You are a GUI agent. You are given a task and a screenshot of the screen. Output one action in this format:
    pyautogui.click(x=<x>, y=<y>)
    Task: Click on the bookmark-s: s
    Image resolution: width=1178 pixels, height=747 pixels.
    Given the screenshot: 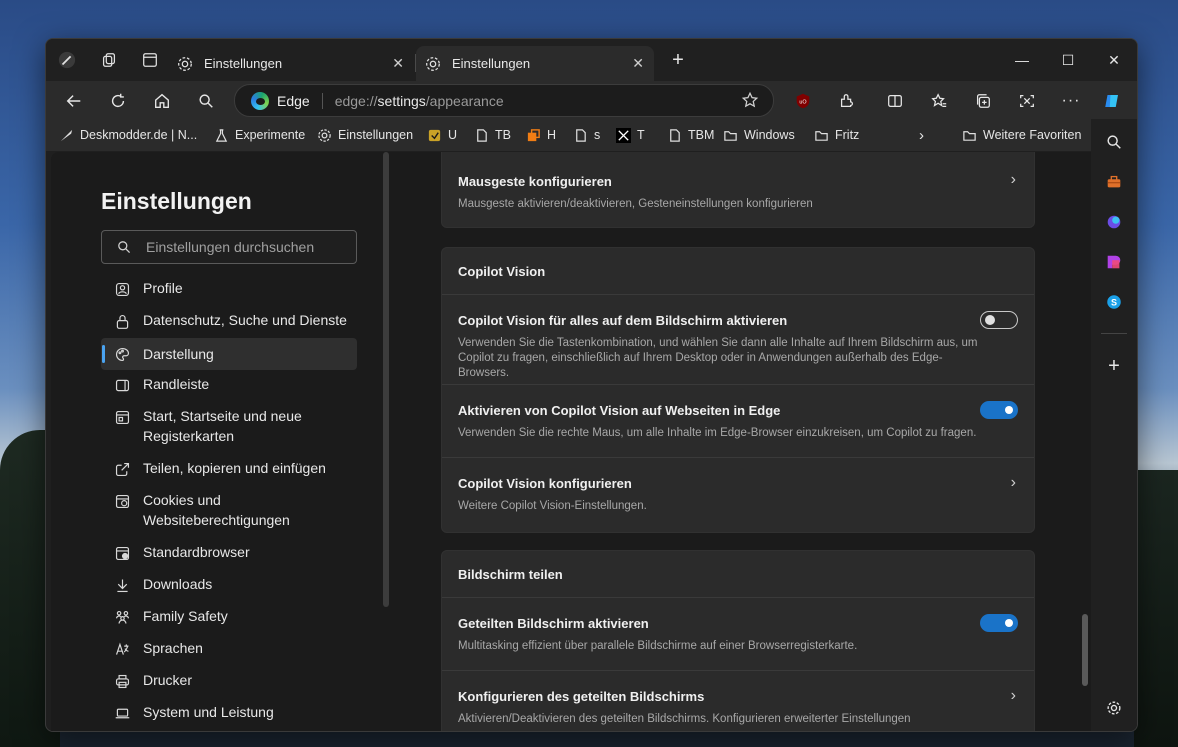 What is the action you would take?
    pyautogui.click(x=586, y=135)
    